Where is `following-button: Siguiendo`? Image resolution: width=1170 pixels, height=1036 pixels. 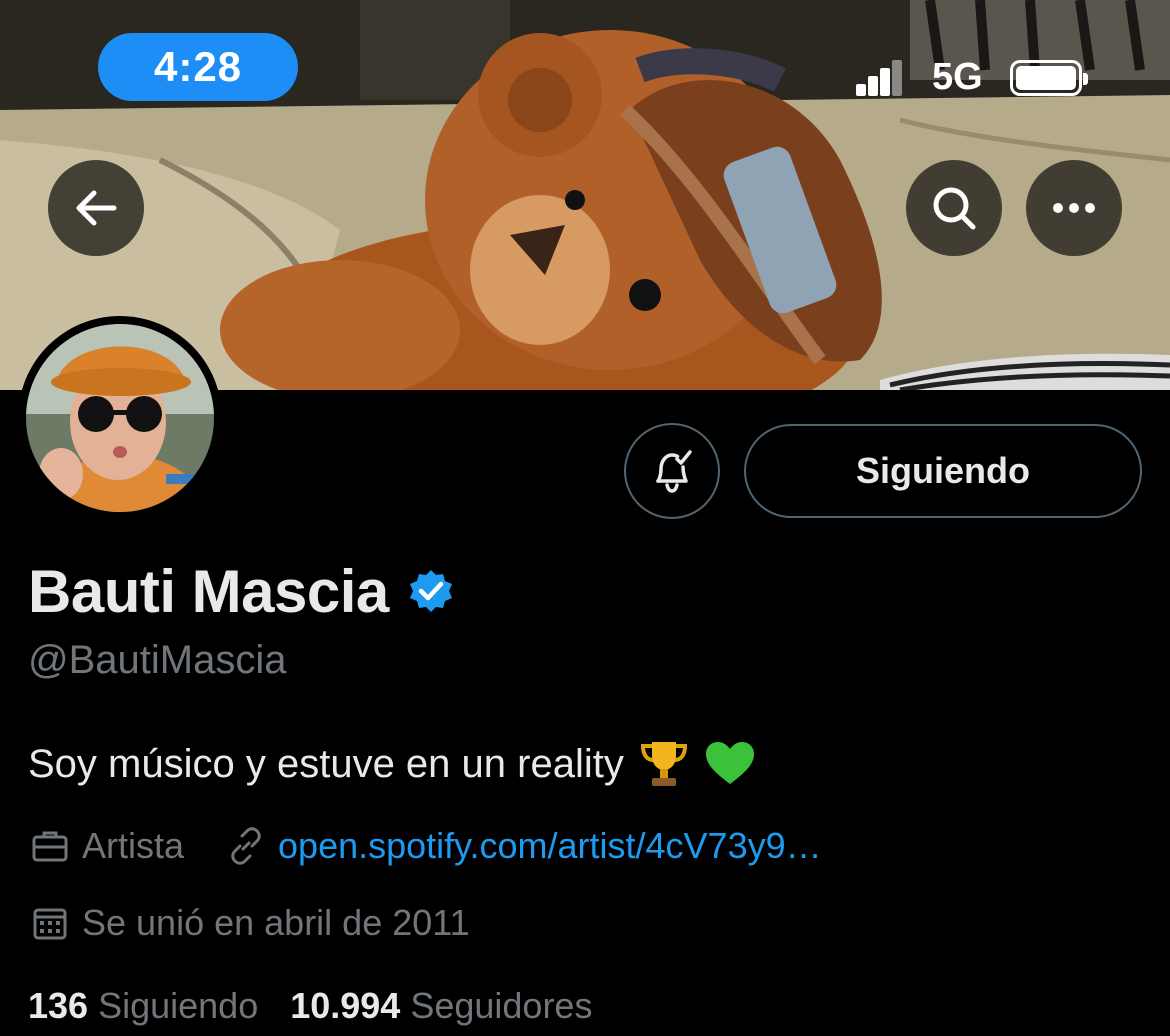
following-button: Siguiendo is located at coordinates (943, 471).